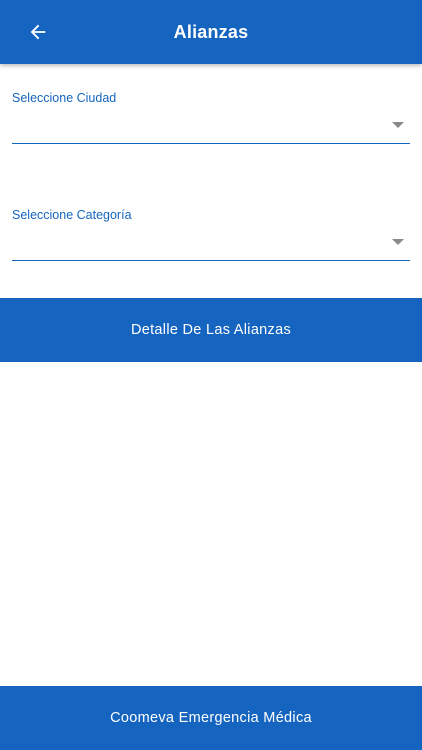  What do you see at coordinates (211, 330) in the screenshot?
I see `detail-alliances-button: Detalle De Las Alianzas` at bounding box center [211, 330].